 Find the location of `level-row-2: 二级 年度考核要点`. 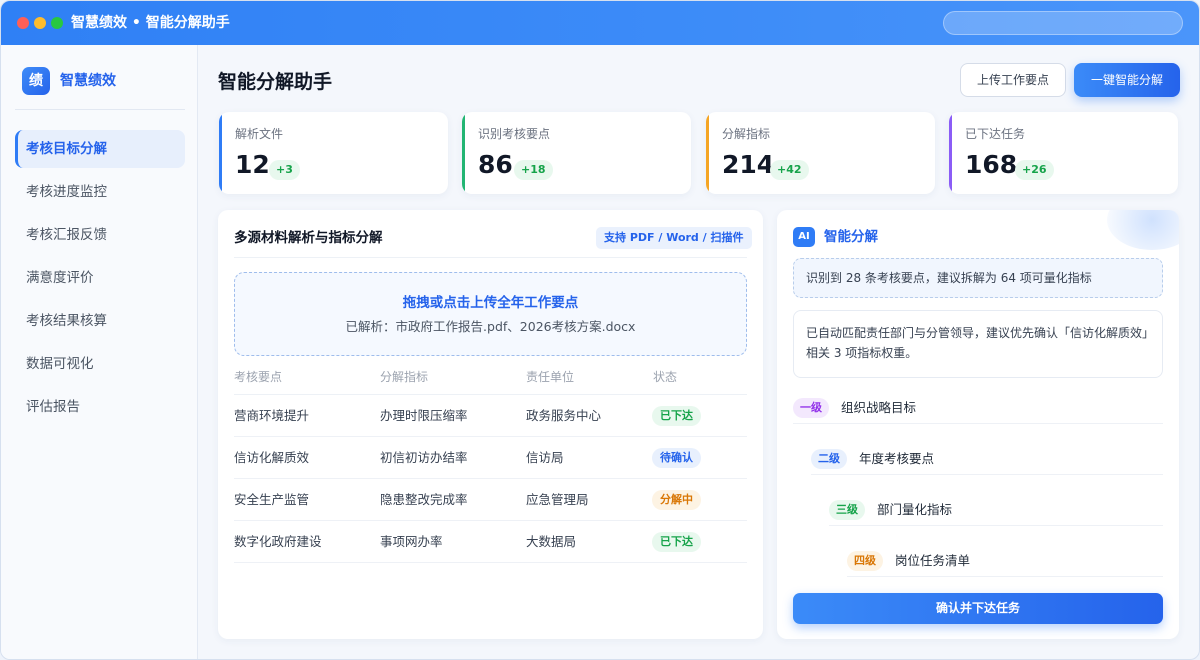

level-row-2: 二级 年度考核要点 is located at coordinates (987, 459).